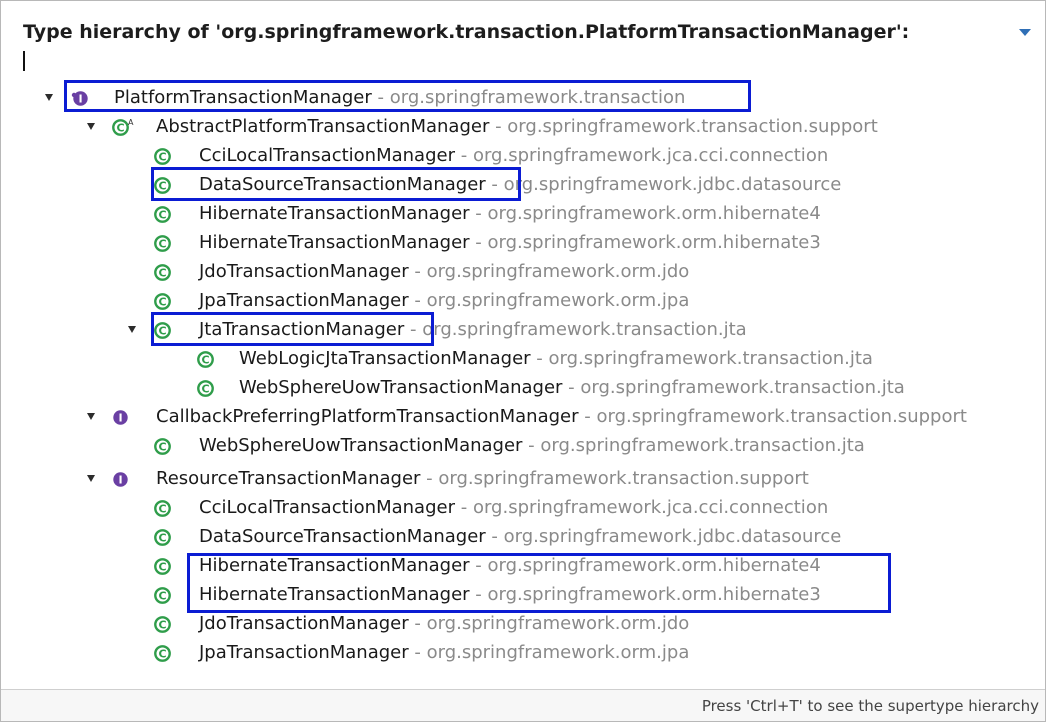 The width and height of the screenshot is (1046, 722). Describe the element at coordinates (385, 358) in the screenshot. I see `type-name: WebLogicJtaTransactionManager` at that location.